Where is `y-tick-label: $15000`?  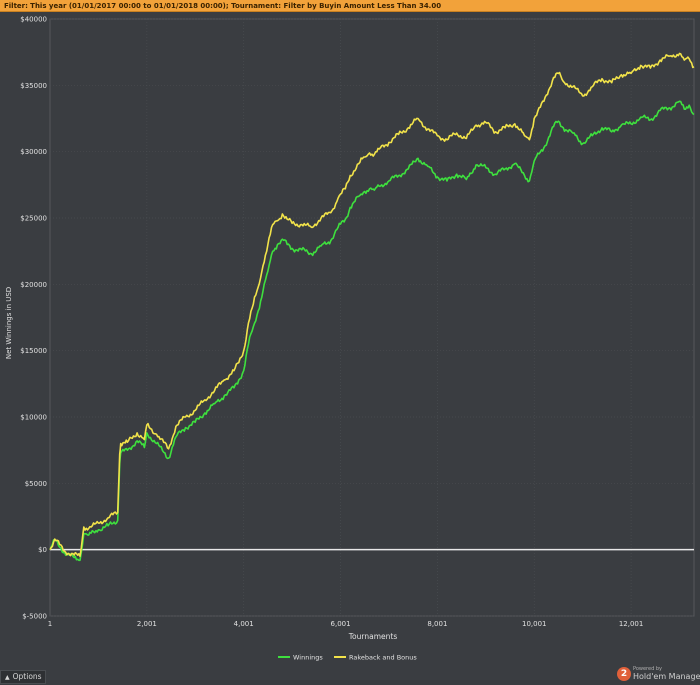 y-tick-label: $15000 is located at coordinates (33, 351).